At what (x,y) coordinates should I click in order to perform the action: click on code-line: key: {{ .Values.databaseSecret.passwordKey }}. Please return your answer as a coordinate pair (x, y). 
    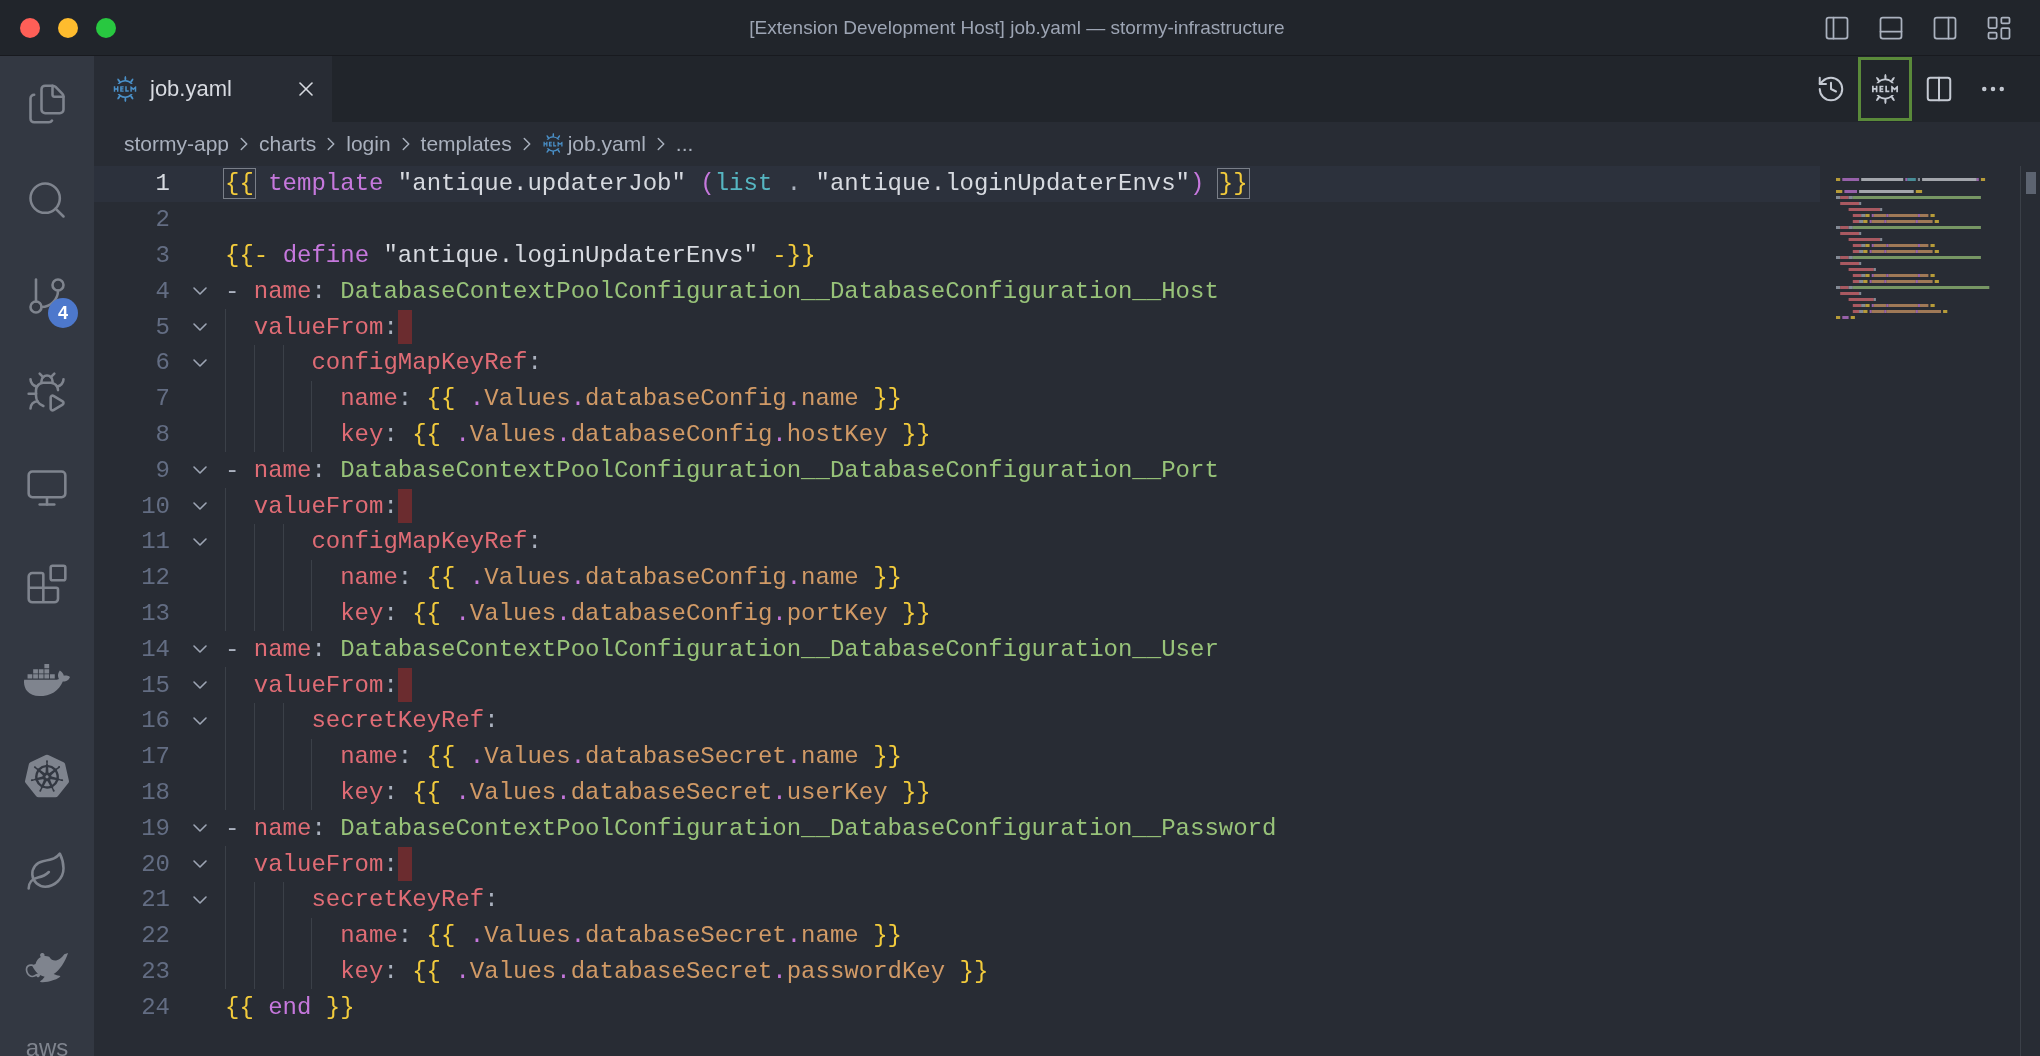
    Looking at the image, I should click on (607, 971).